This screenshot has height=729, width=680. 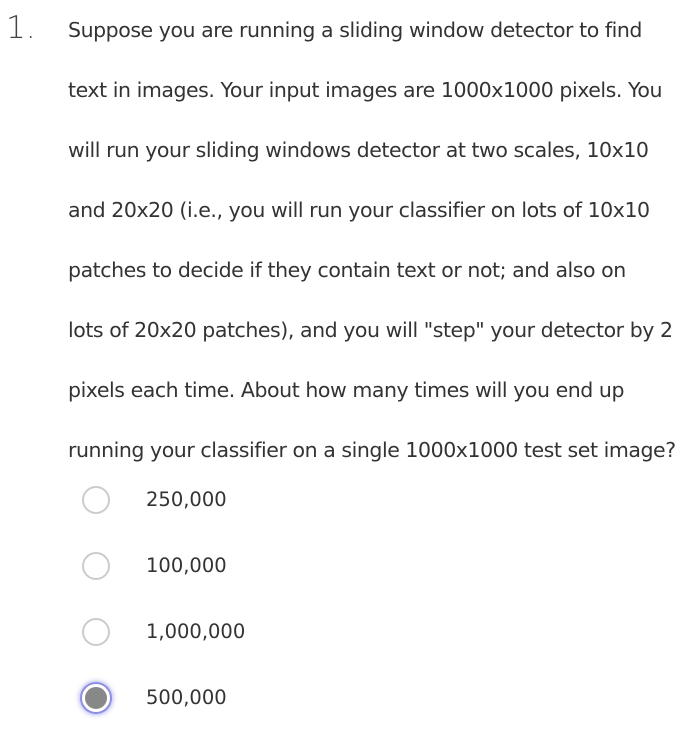 What do you see at coordinates (186, 697) in the screenshot?
I see `answer-option-label: 500,000` at bounding box center [186, 697].